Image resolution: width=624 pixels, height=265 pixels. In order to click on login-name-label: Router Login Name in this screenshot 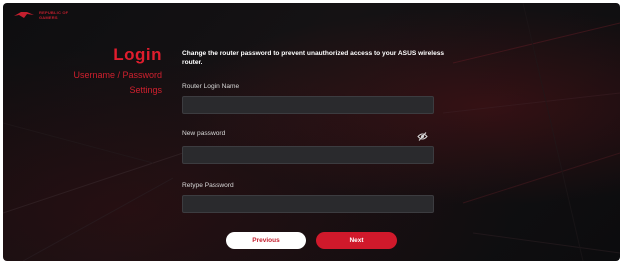, I will do `click(211, 86)`.